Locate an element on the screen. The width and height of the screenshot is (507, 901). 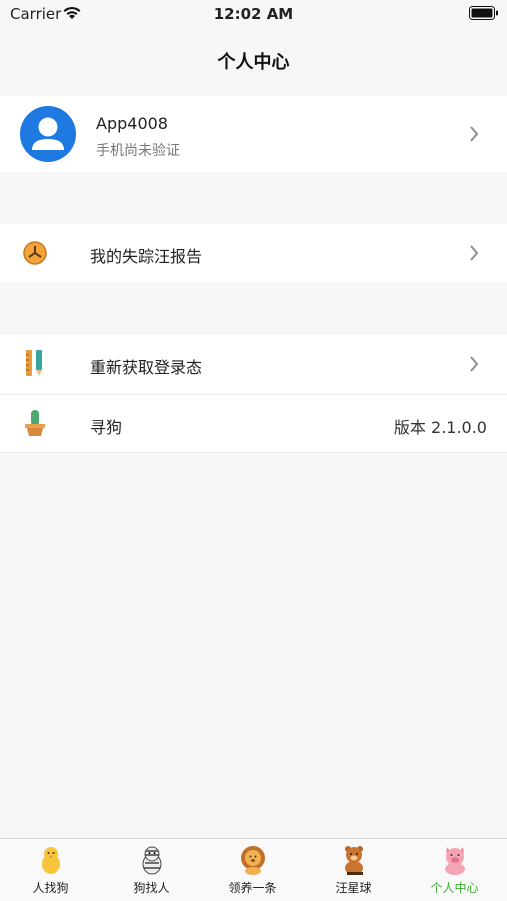
battery-icon is located at coordinates (483, 13).